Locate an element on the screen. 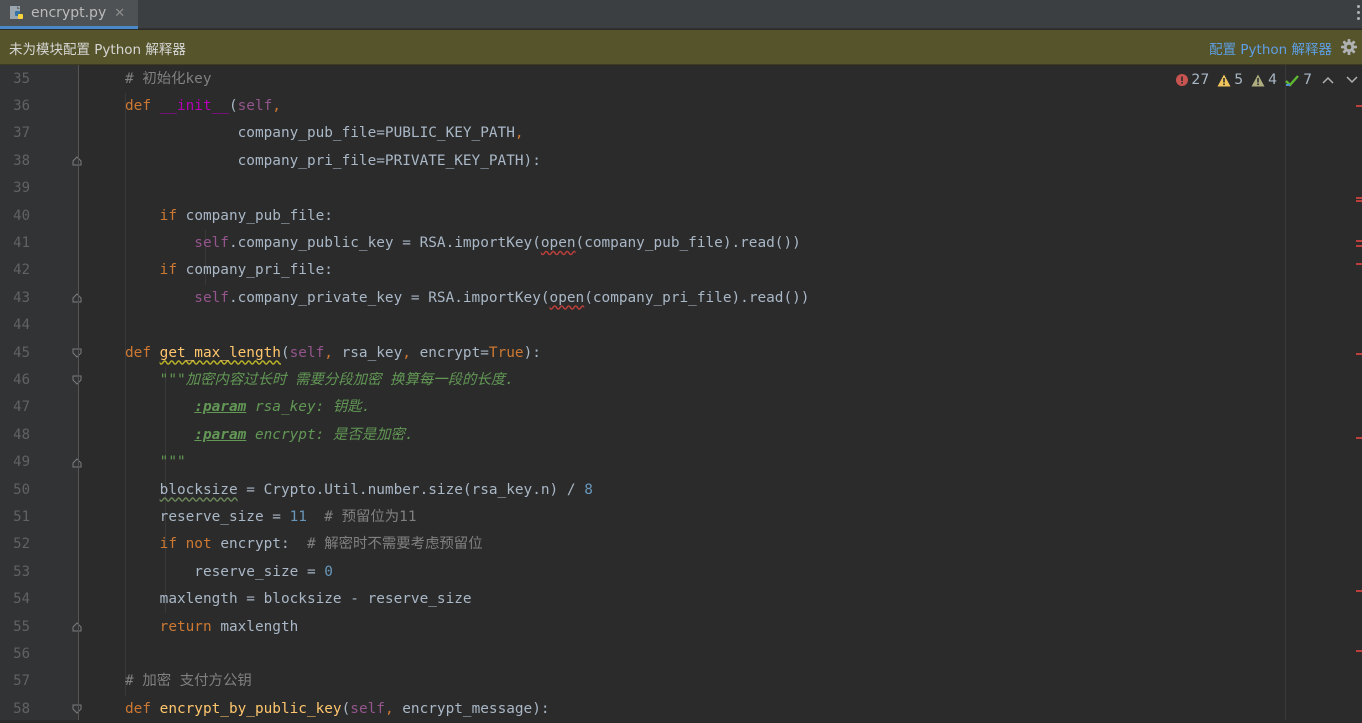 Image resolution: width=1362 pixels, height=723 pixels. line-number: 55 is located at coordinates (15, 627).